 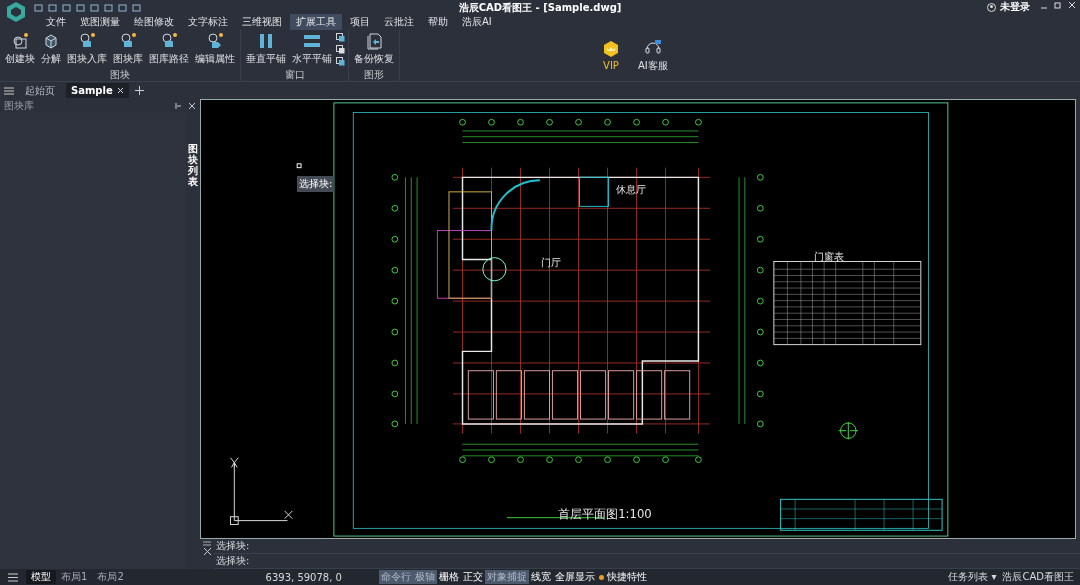 I want to click on status-toggle: 命令行, so click(x=395, y=577).